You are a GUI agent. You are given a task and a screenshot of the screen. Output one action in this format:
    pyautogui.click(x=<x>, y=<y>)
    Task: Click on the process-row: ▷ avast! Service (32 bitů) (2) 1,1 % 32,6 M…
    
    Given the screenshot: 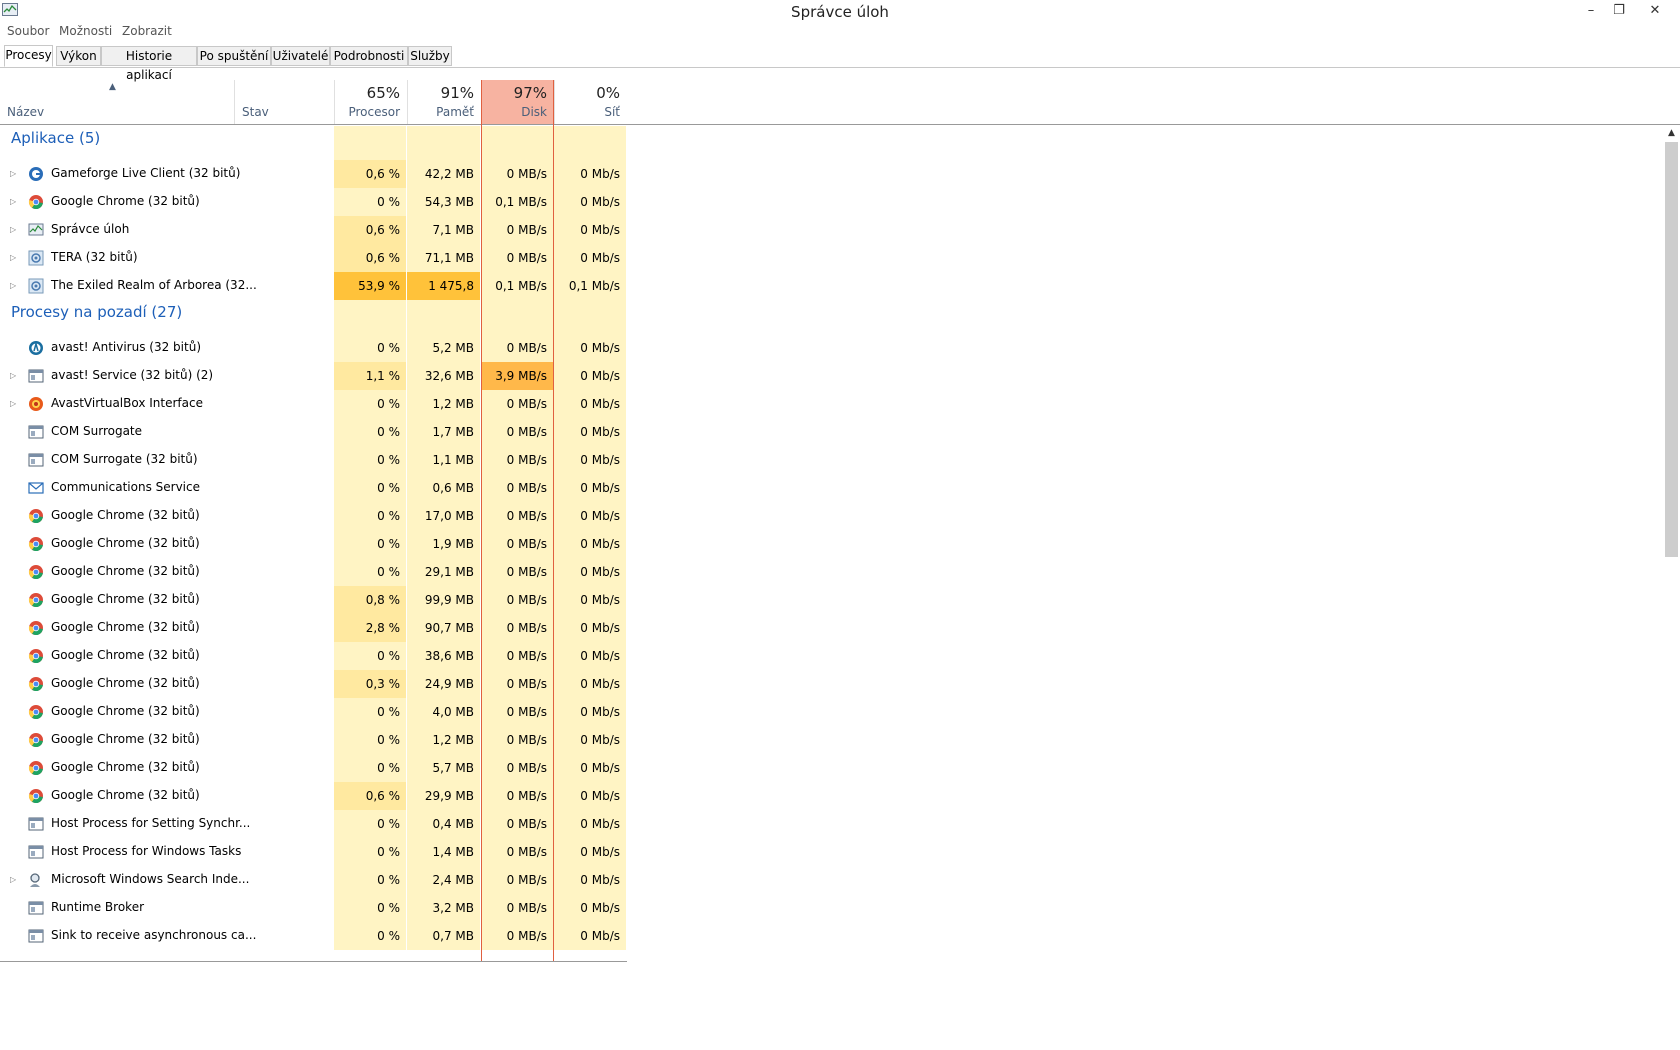 What is the action you would take?
    pyautogui.click(x=313, y=376)
    